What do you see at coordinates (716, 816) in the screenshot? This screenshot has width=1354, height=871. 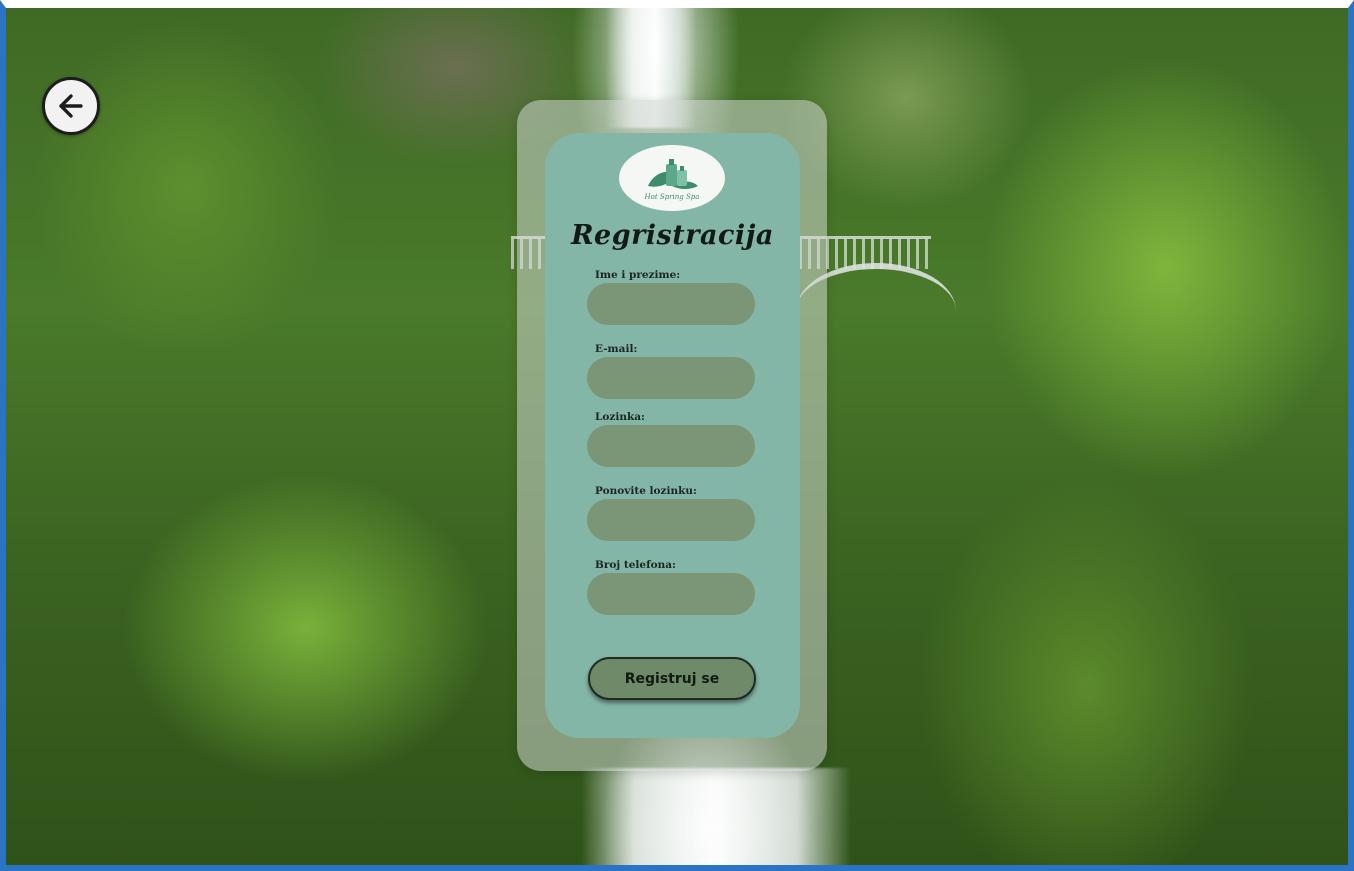 I see `waterfall-bottom-decoration` at bounding box center [716, 816].